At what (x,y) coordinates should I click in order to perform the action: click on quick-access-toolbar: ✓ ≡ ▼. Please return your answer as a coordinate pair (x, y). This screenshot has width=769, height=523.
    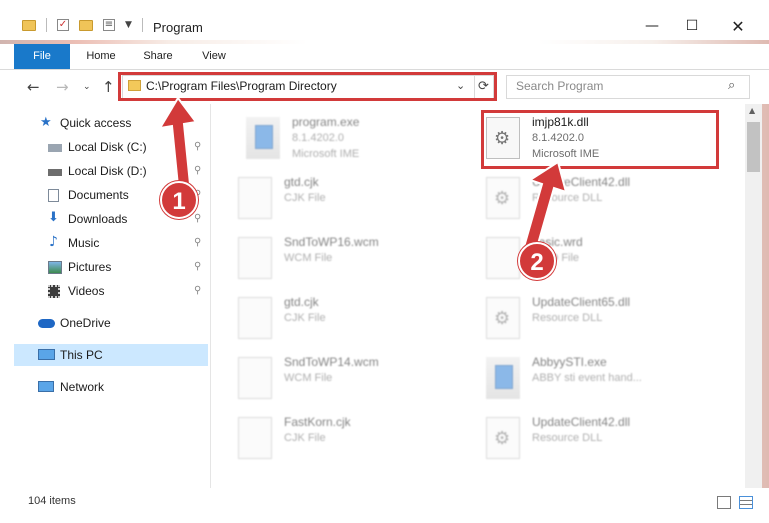
    Looking at the image, I should click on (82, 25).